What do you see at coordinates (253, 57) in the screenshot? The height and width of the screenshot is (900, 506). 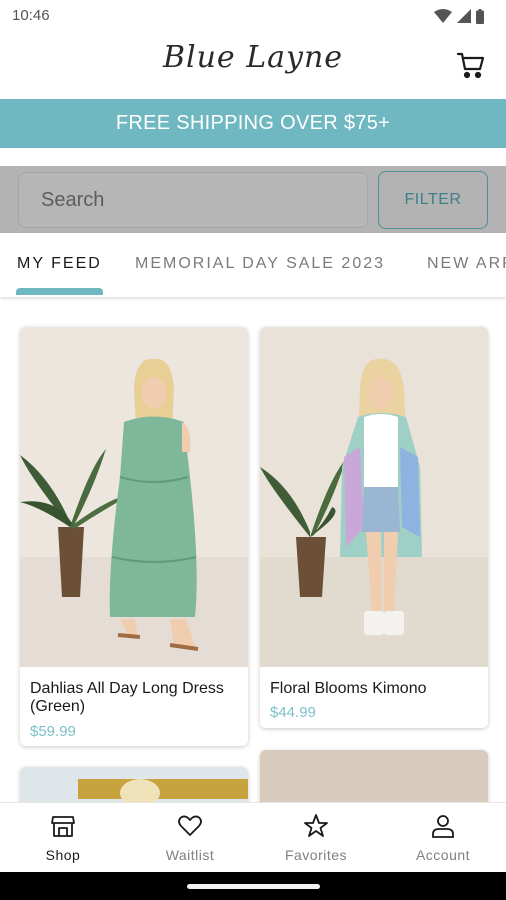 I see `brand-logo: Blue Layne` at bounding box center [253, 57].